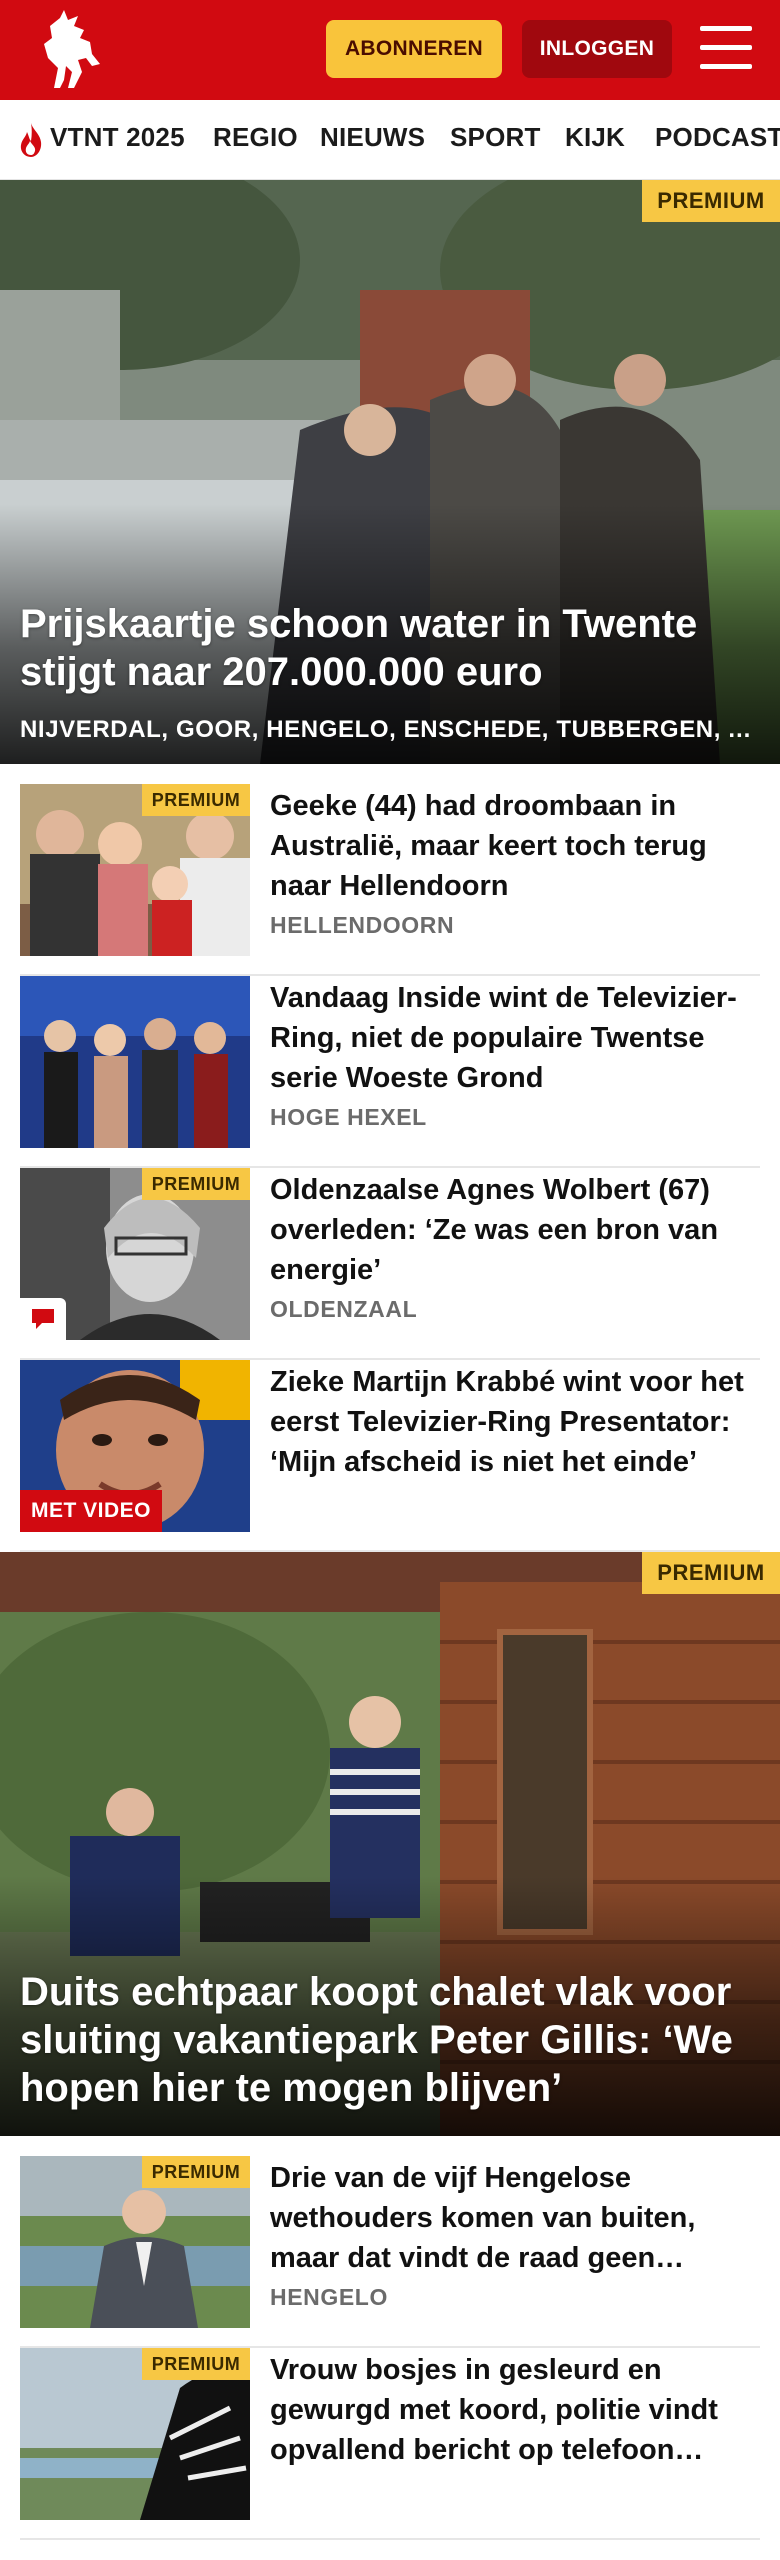 The height and width of the screenshot is (2560, 780). Describe the element at coordinates (372, 137) in the screenshot. I see `nav-item-nieuws: NIEUWS` at that location.